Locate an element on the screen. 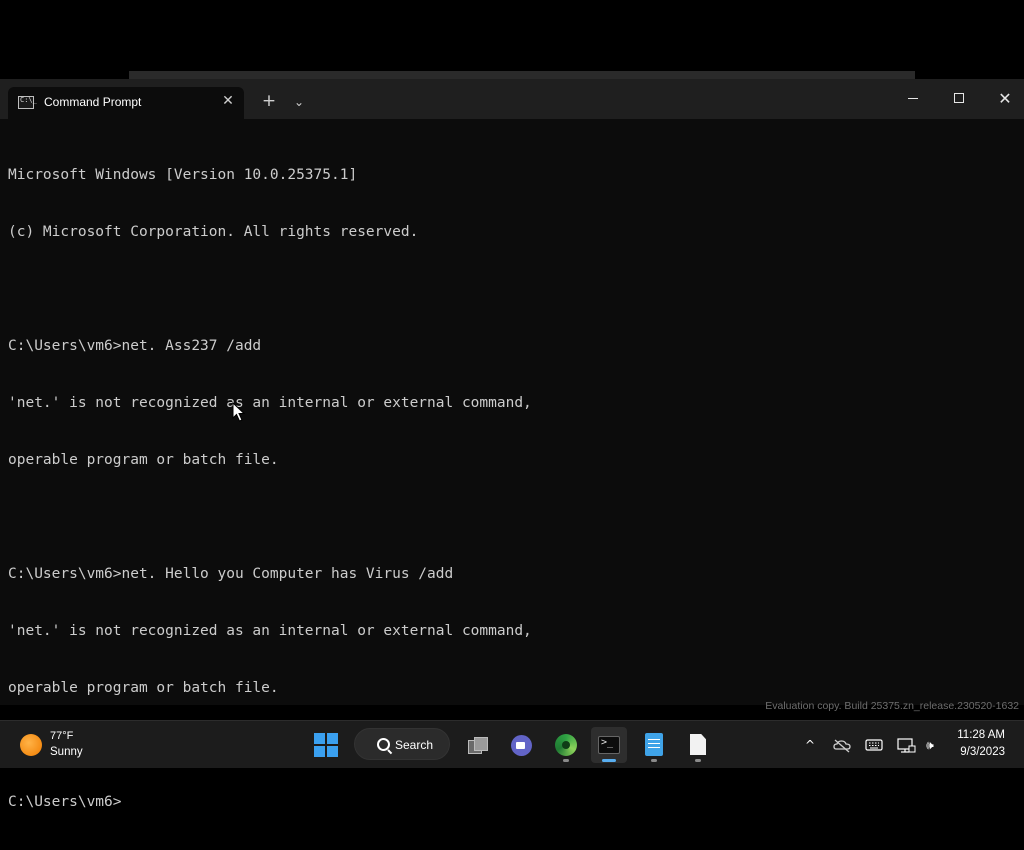 The height and width of the screenshot is (850, 1024). notepad-icon is located at coordinates (654, 744).